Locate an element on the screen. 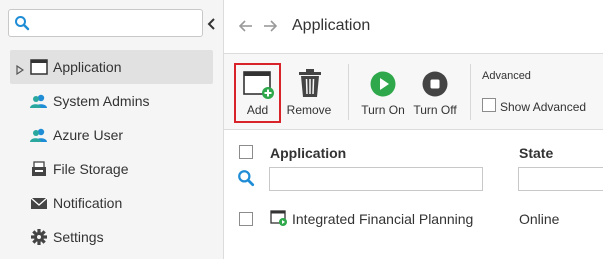 Image resolution: width=603 pixels, height=259 pixels. forward-arrow-icon is located at coordinates (270, 28).